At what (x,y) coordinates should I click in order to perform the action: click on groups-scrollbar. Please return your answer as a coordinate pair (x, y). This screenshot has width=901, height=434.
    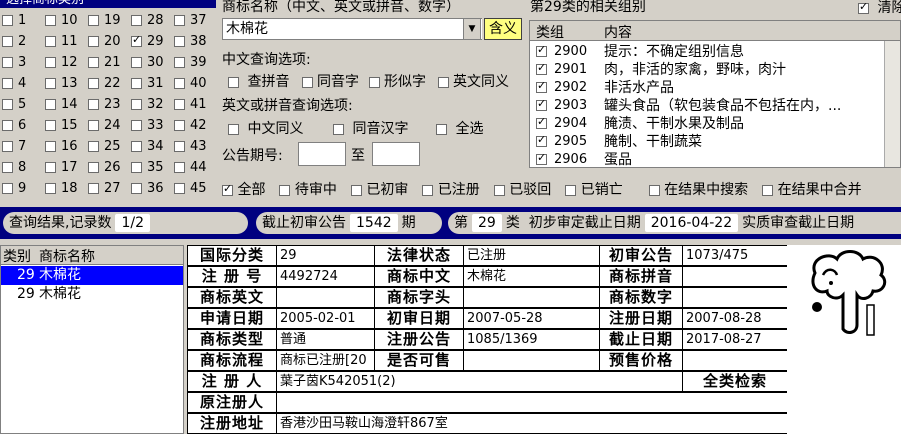
    Looking at the image, I should click on (892, 104).